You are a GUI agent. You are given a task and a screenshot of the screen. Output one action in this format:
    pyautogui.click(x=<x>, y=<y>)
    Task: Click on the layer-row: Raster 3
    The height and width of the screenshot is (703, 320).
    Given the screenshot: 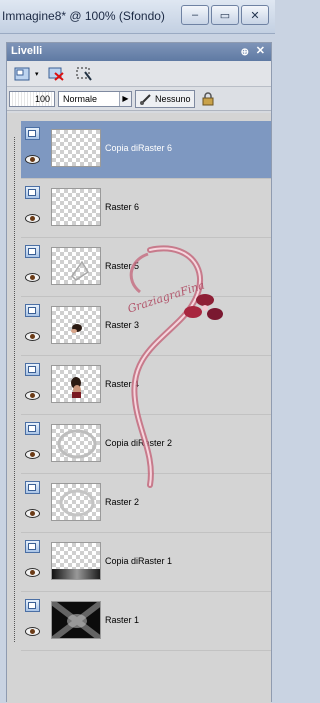 What is the action you would take?
    pyautogui.click(x=146, y=327)
    